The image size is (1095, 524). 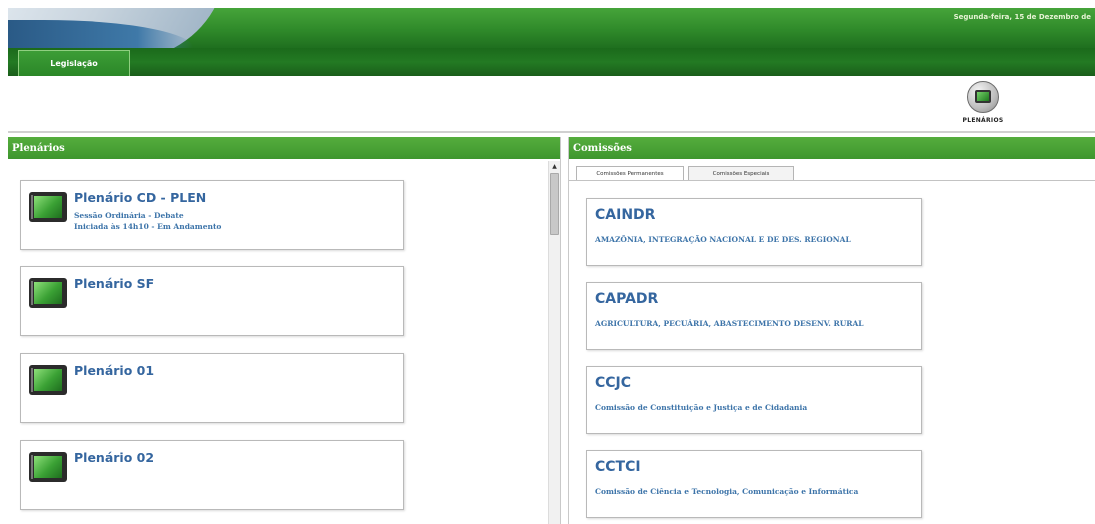 I want to click on tab-comissoes-especiais: Comissões Especiais, so click(x=741, y=173).